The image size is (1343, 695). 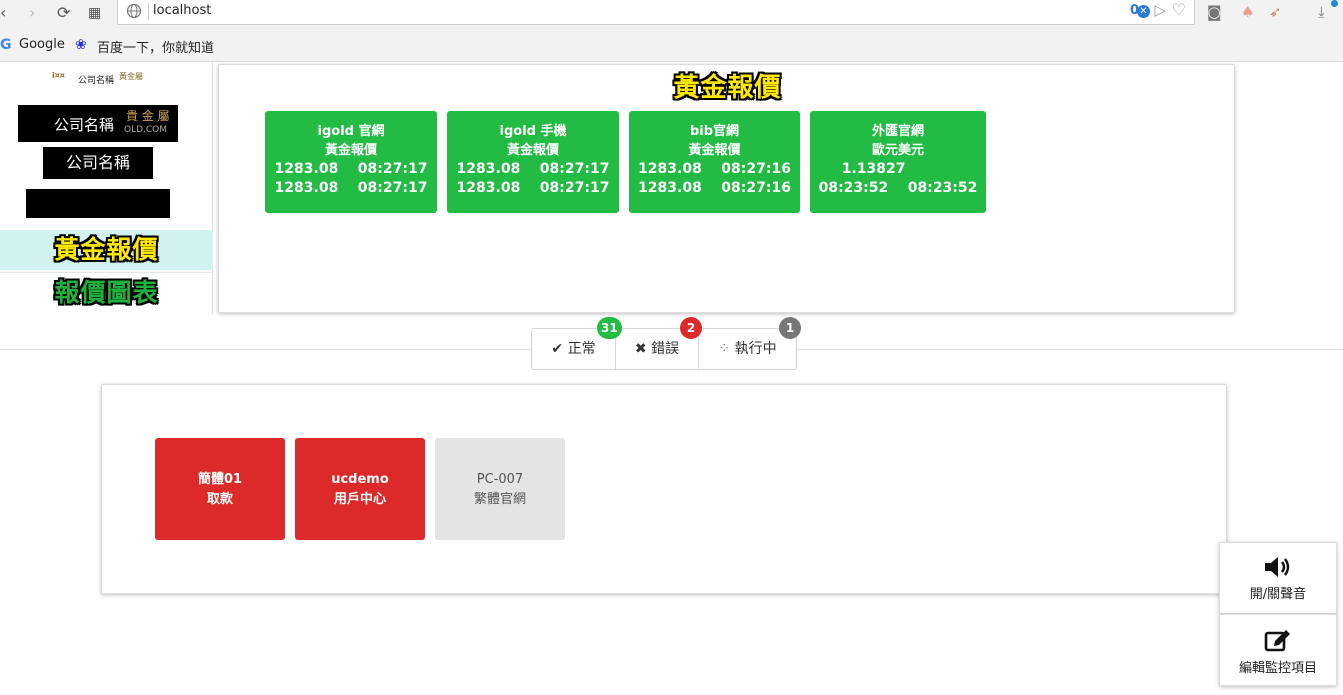 What do you see at coordinates (84, 125) in the screenshot?
I see `logo-2-name: 公司名稱` at bounding box center [84, 125].